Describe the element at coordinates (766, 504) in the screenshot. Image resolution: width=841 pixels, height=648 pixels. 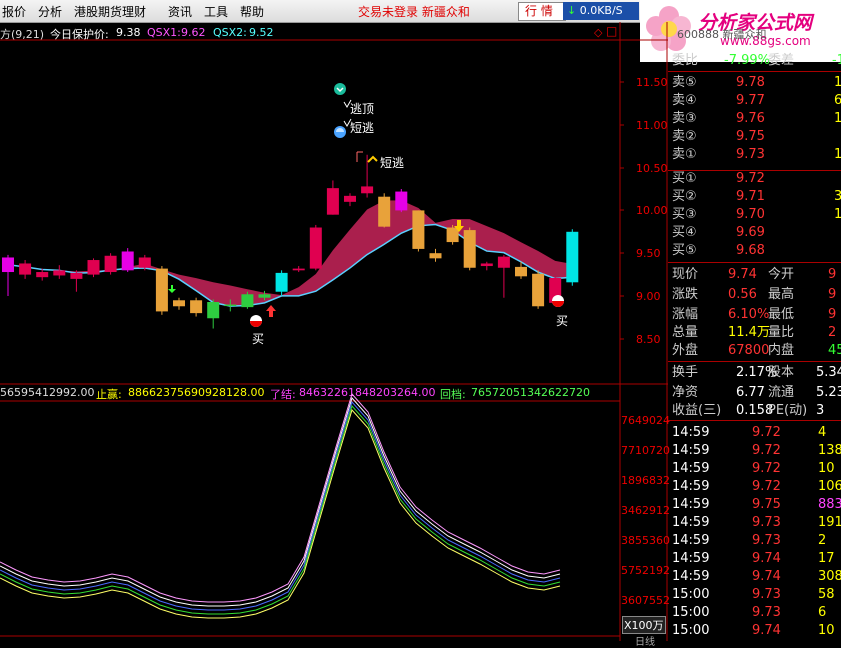
I see `tick-price: 9.75` at that location.